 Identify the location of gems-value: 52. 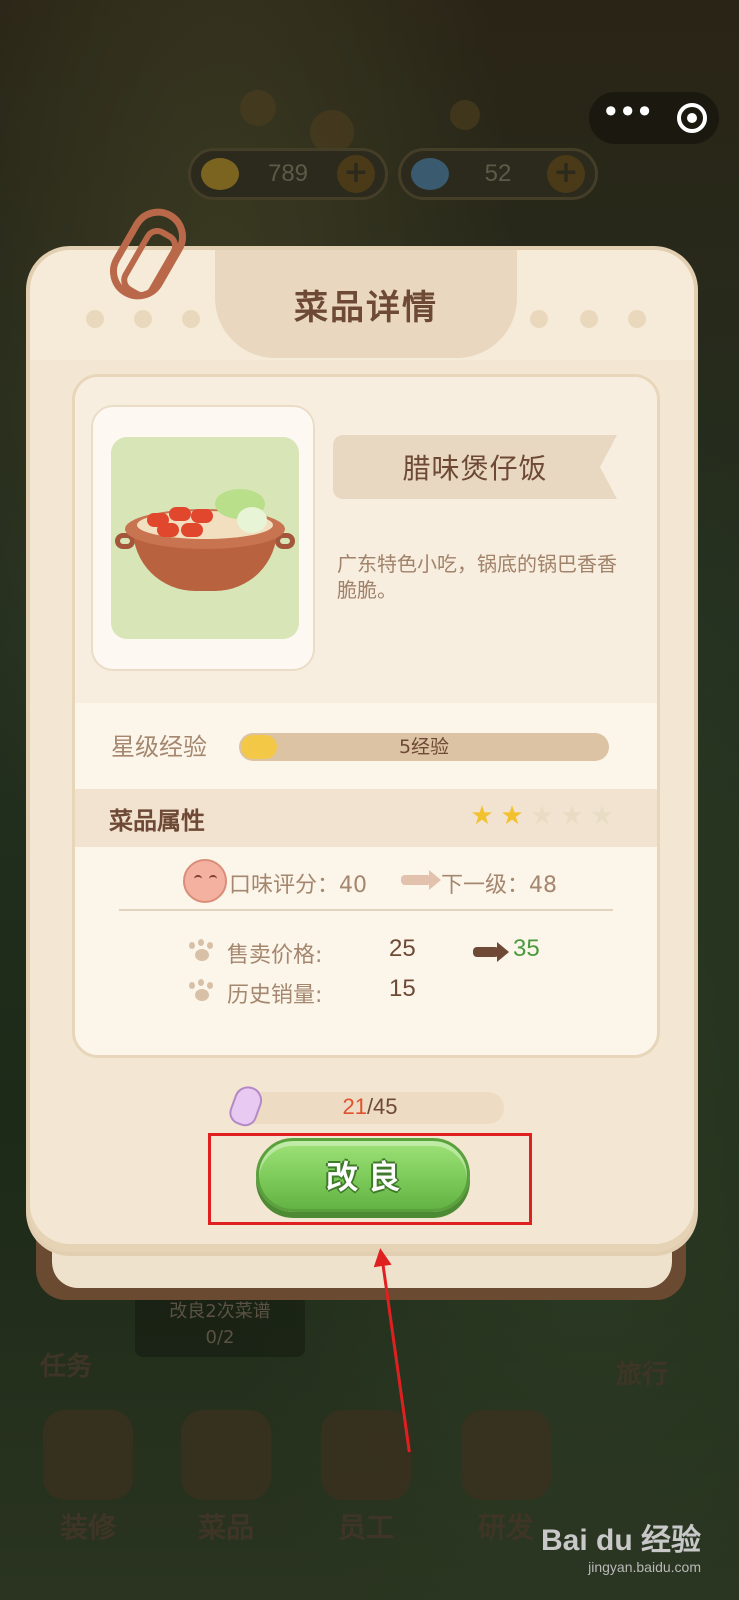
(498, 173).